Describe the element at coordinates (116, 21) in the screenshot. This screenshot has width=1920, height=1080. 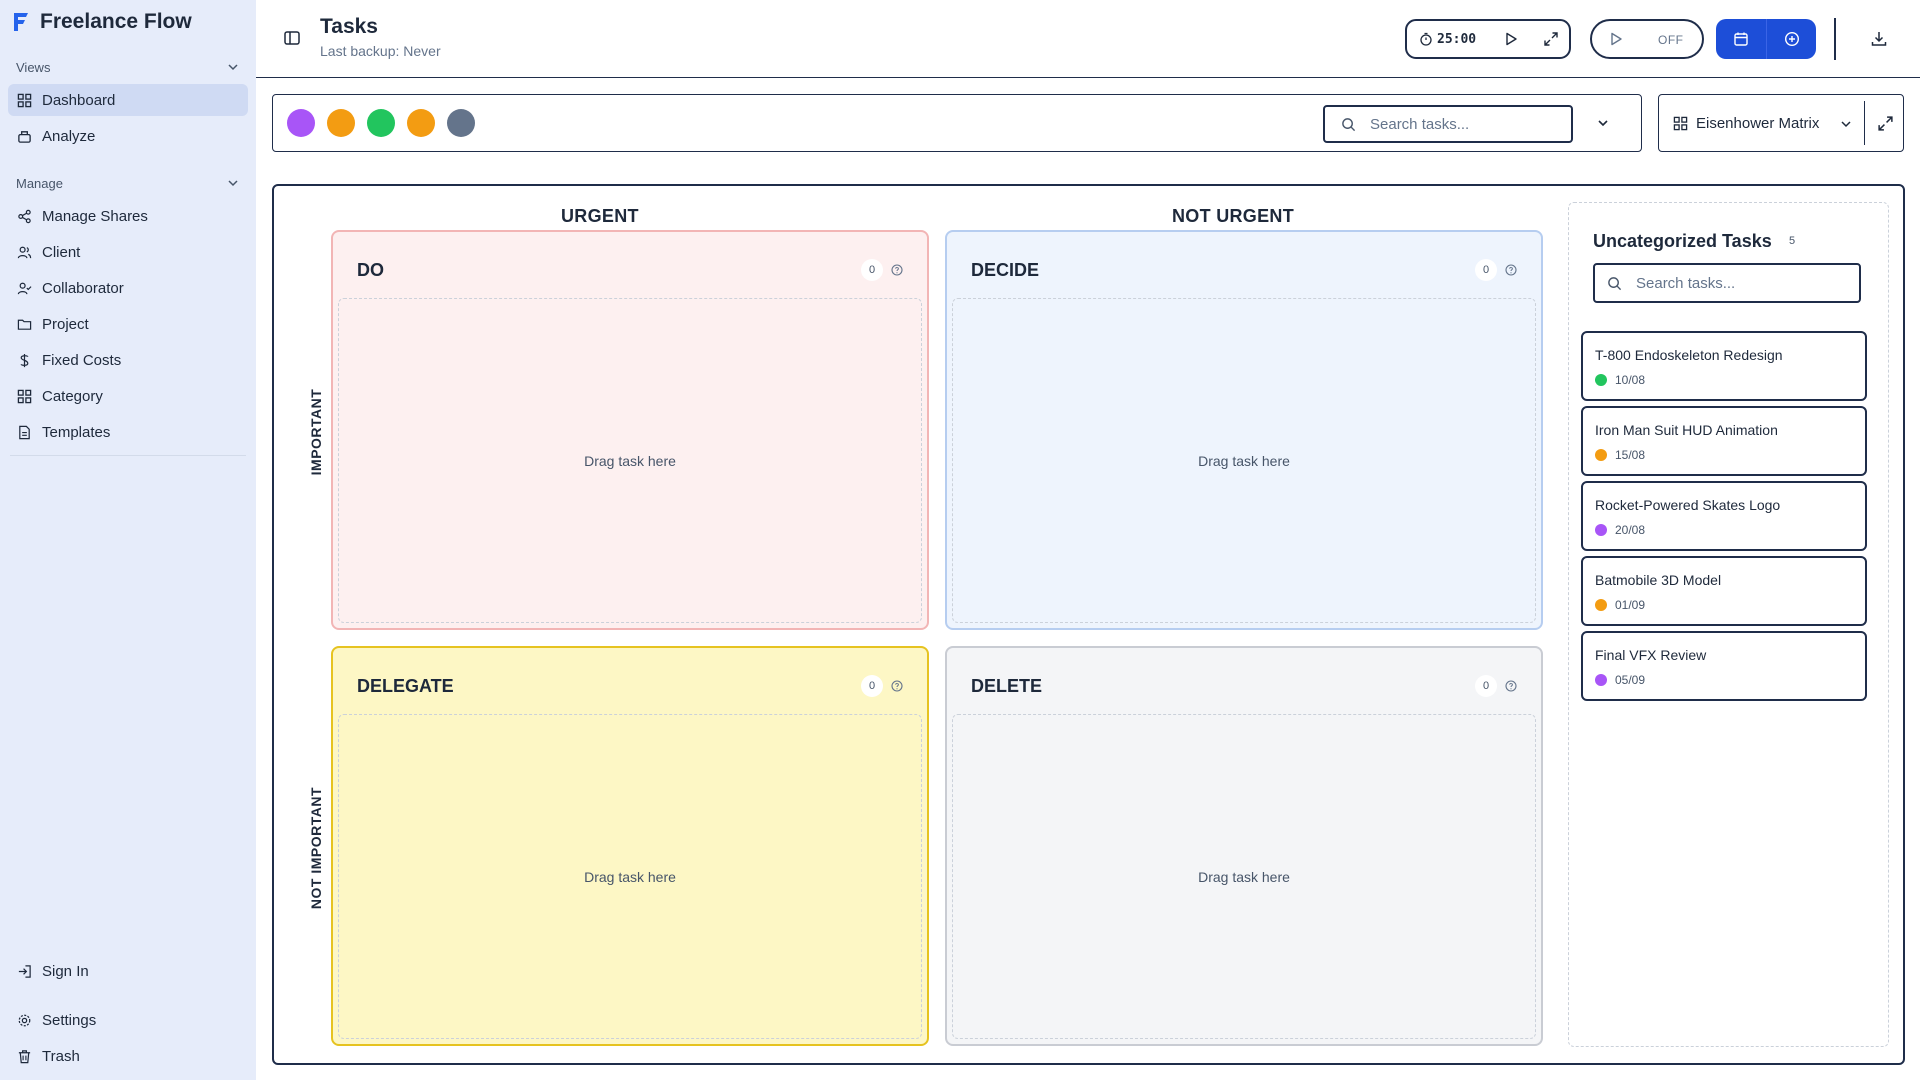
I see `app-name: Freelance Flow` at that location.